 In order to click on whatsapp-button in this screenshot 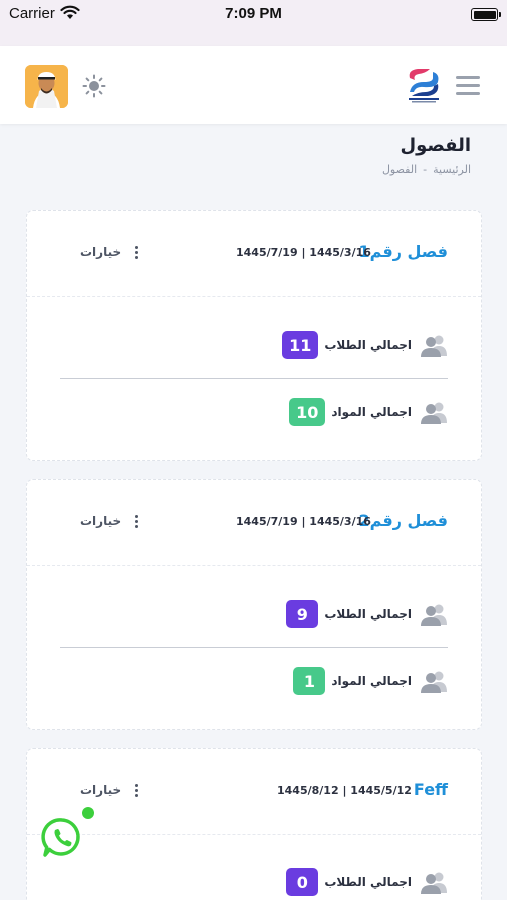, I will do `click(62, 838)`.